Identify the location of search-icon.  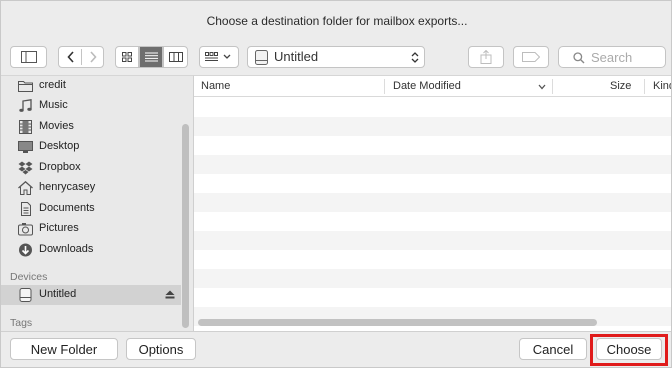
(579, 58).